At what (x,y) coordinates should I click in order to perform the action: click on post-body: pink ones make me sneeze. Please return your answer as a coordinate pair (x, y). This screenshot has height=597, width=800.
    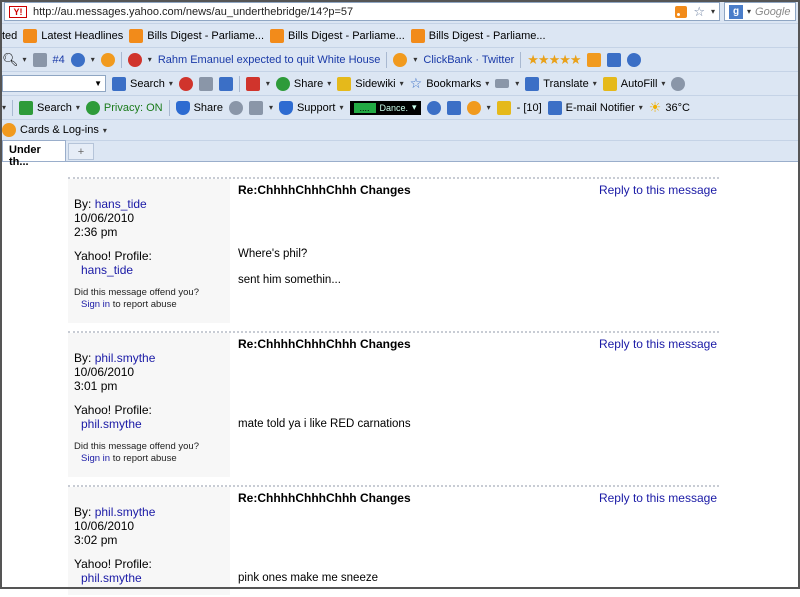
    Looking at the image, I should click on (308, 584).